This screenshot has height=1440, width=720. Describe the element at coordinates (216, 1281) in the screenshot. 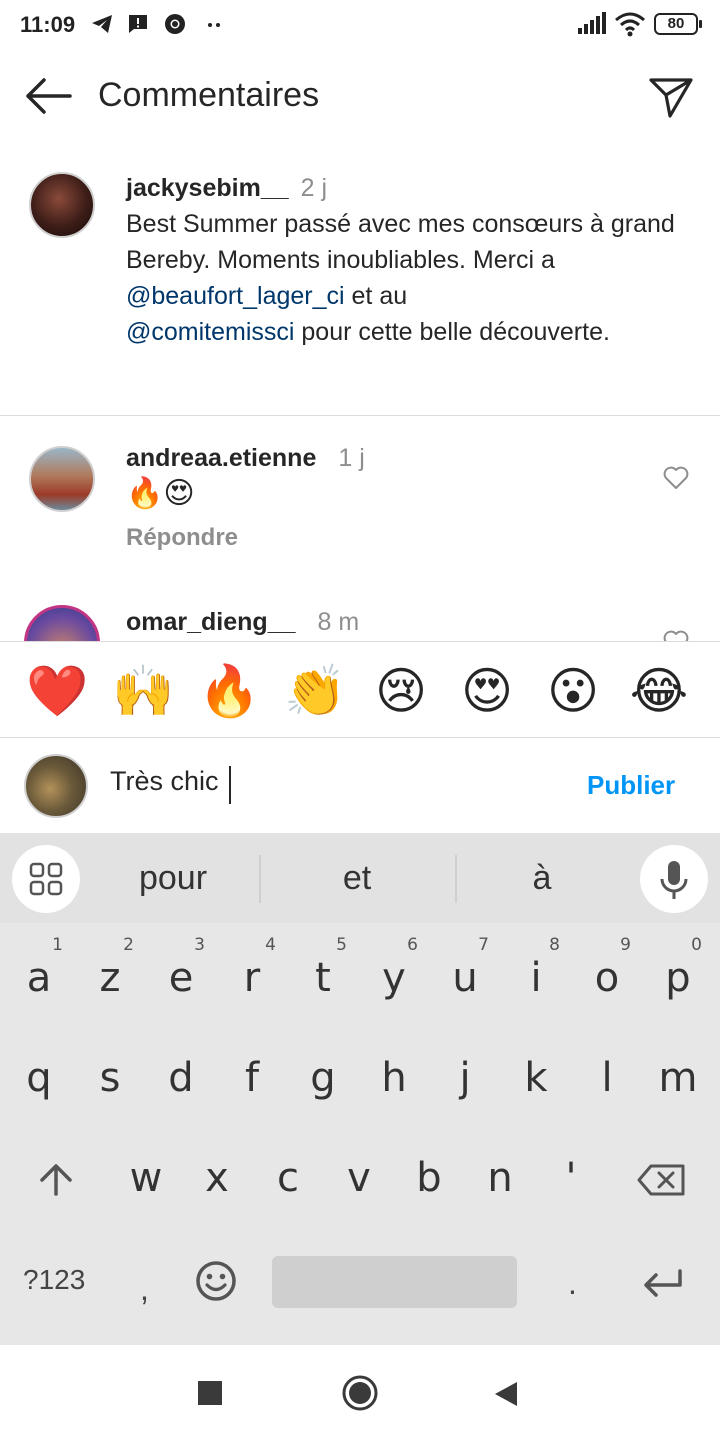

I see `emoji-smiley-icon` at that location.